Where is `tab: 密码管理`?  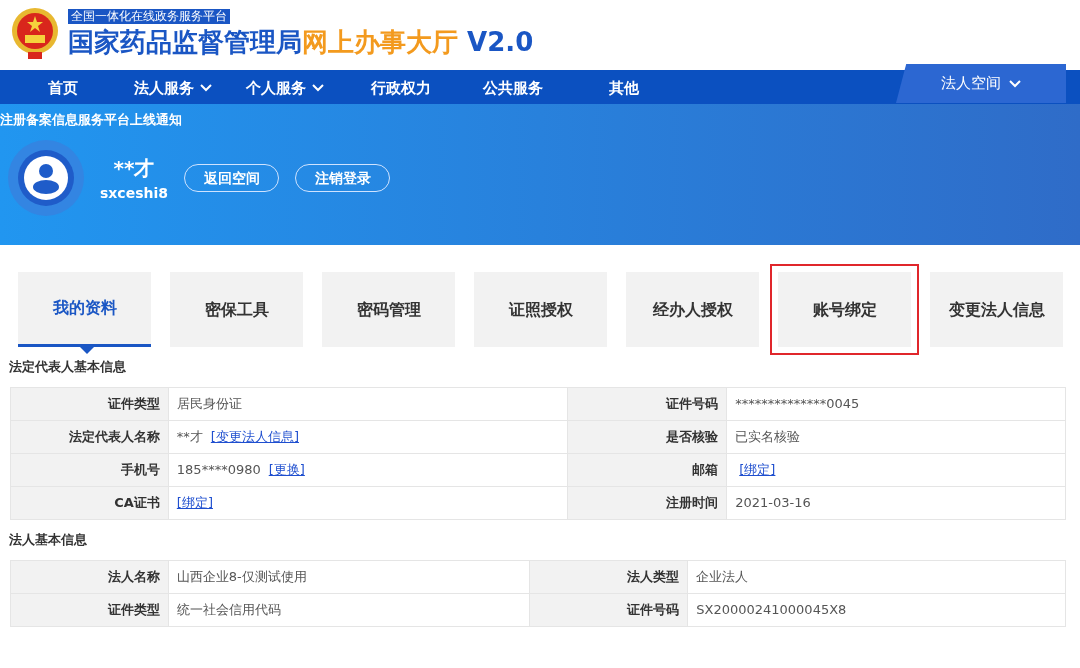
tab: 密码管理 is located at coordinates (388, 309).